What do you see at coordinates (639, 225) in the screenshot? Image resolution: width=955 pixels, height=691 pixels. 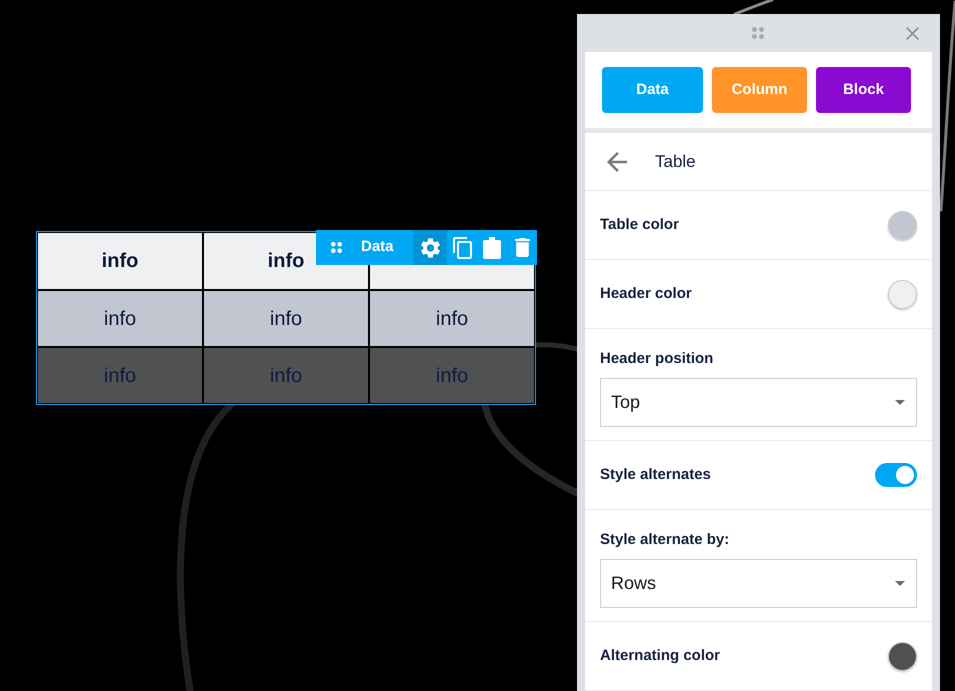 I see `setting-label: Table color` at bounding box center [639, 225].